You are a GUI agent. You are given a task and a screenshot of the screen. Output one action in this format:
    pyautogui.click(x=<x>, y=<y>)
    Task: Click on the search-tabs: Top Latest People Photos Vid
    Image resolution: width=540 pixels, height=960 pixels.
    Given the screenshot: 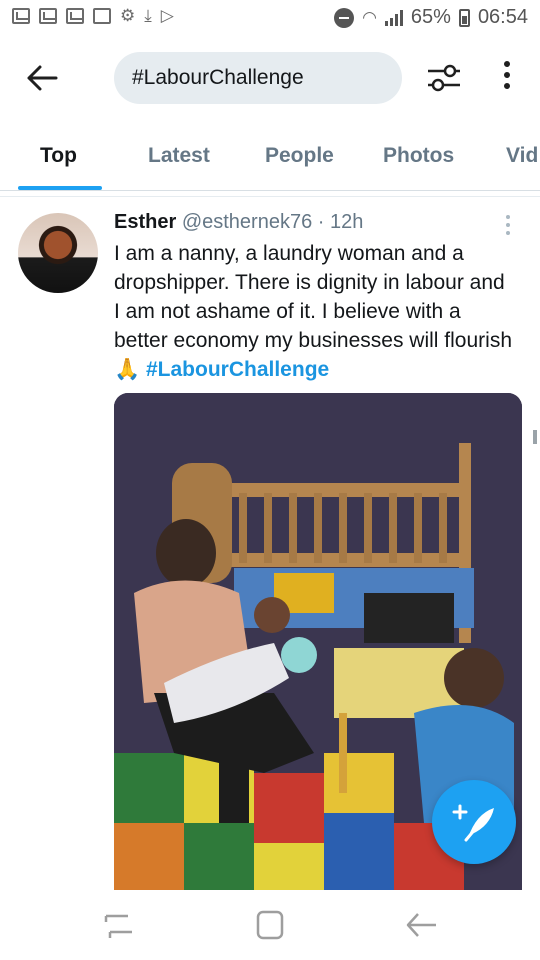 What is the action you would take?
    pyautogui.click(x=270, y=159)
    